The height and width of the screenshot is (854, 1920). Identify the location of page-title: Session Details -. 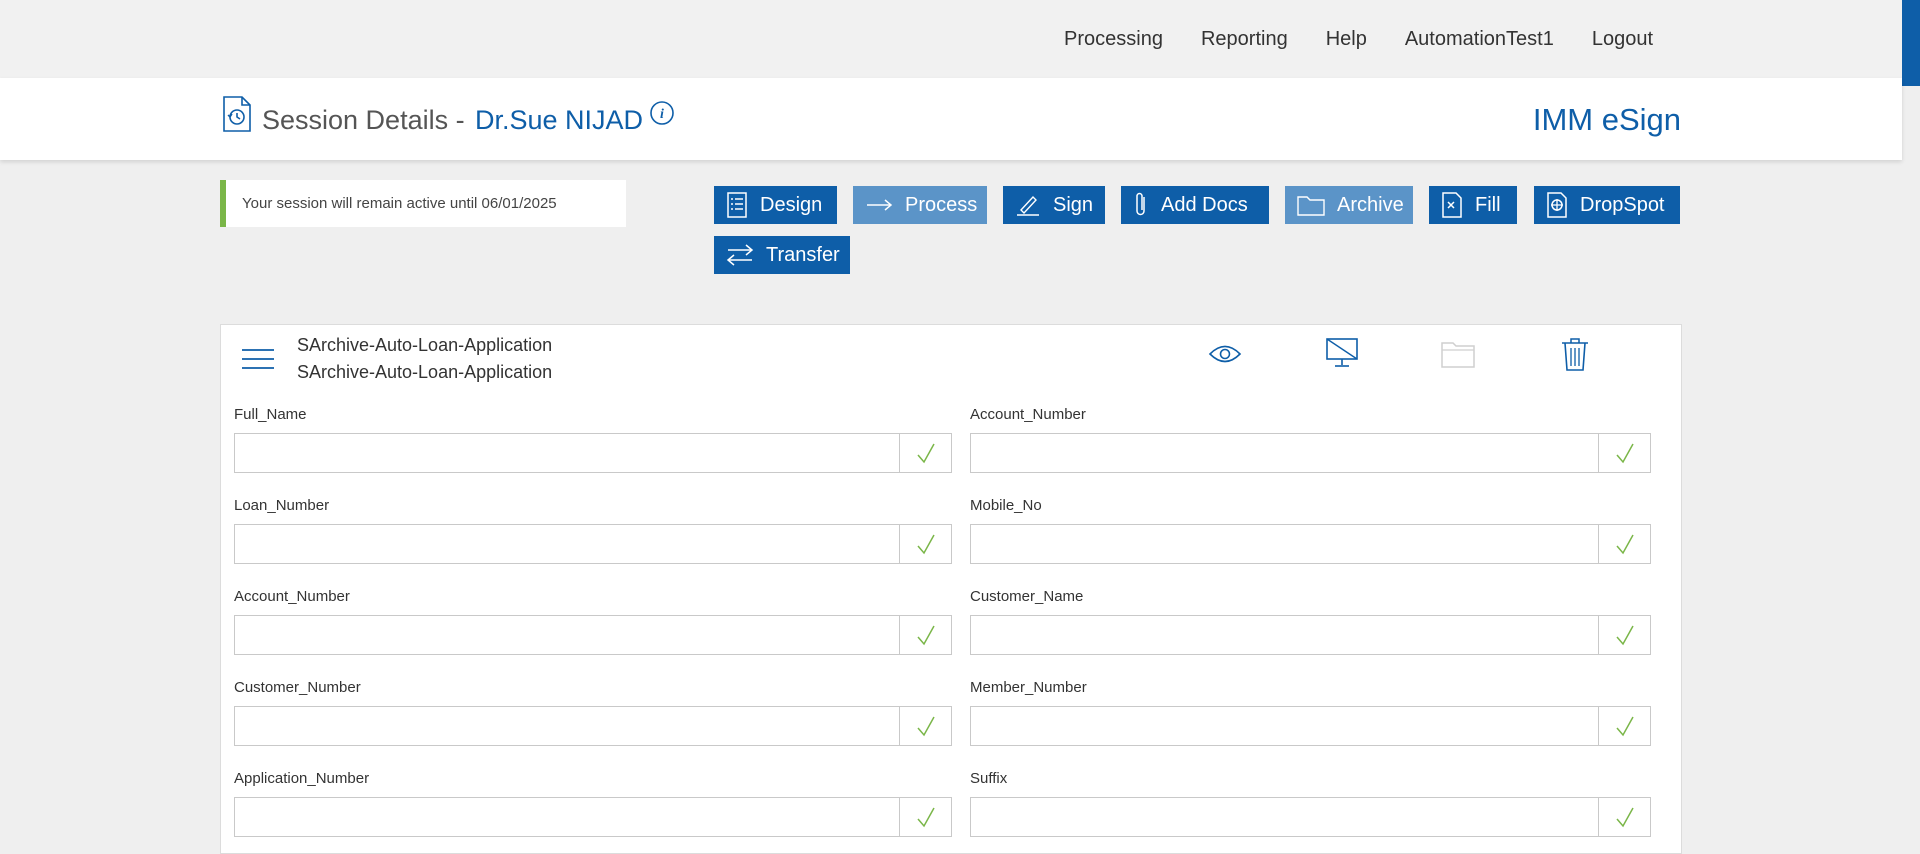
(363, 120).